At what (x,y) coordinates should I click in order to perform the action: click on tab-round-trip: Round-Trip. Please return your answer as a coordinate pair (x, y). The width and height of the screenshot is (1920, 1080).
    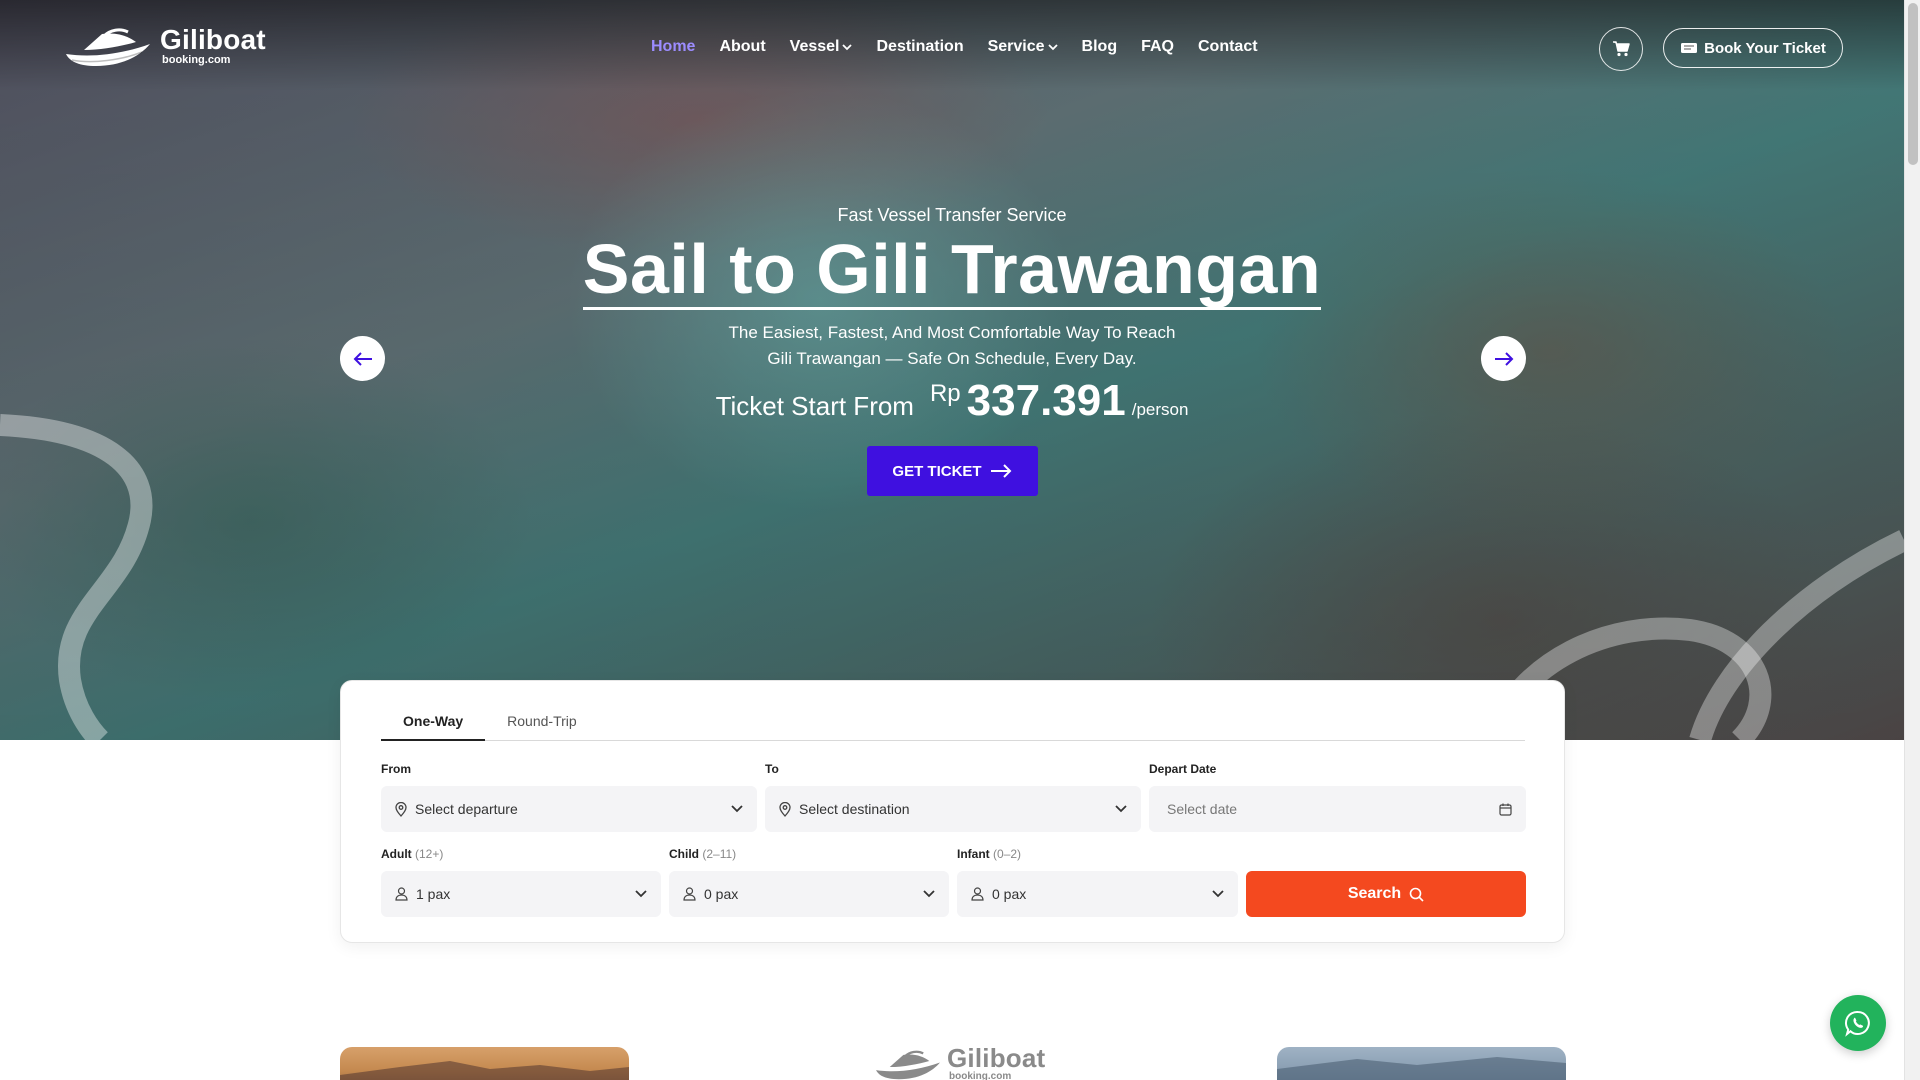
    Looking at the image, I should click on (542, 726).